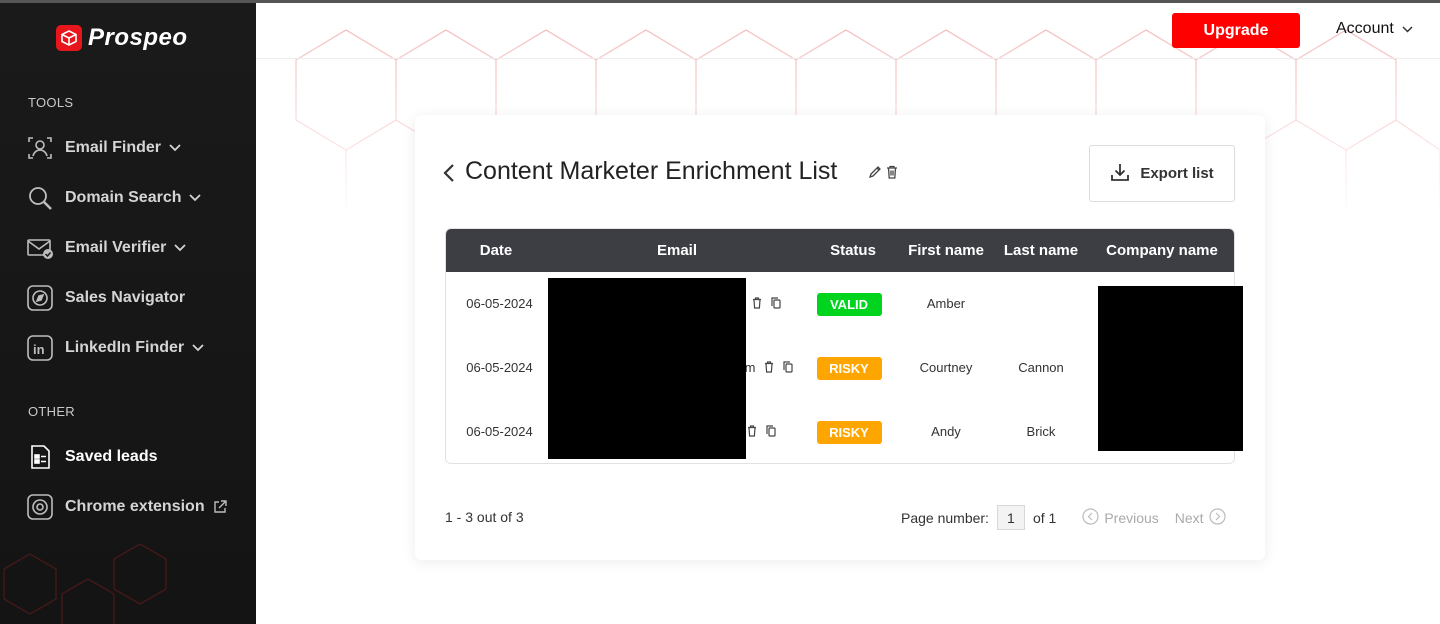 The image size is (1440, 624). I want to click on cell-first-name: Courtney, so click(946, 367).